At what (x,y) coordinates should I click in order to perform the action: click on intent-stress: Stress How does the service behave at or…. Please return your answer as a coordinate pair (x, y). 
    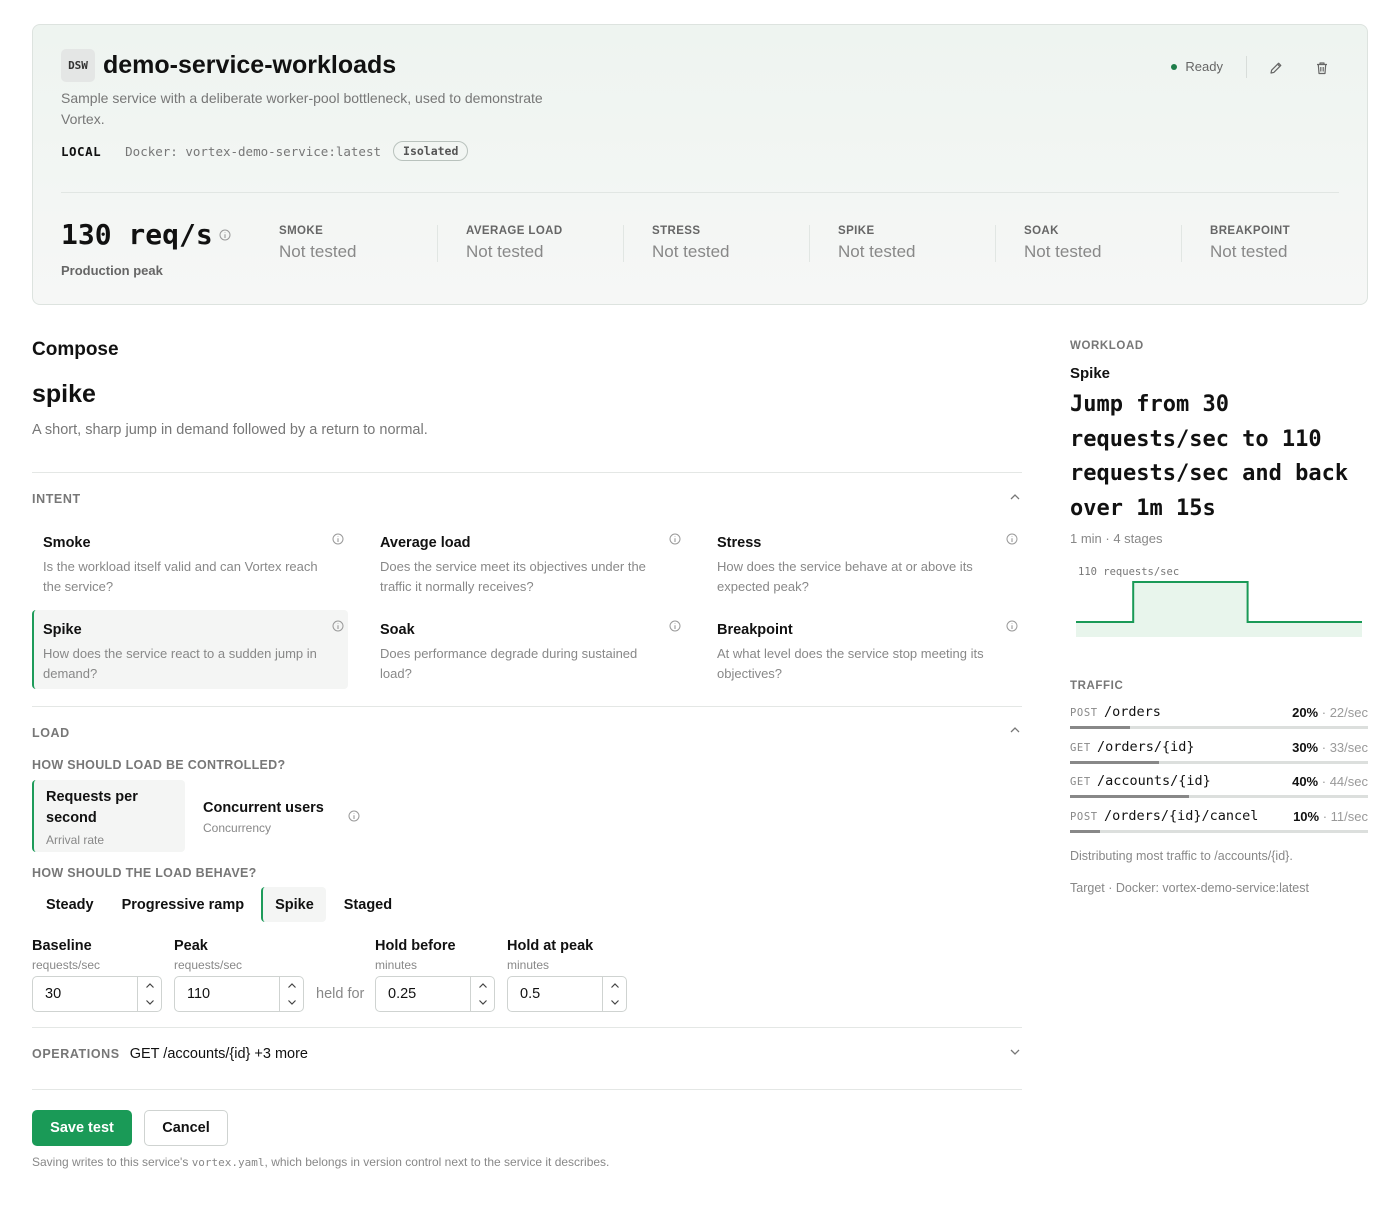
    Looking at the image, I should click on (864, 562).